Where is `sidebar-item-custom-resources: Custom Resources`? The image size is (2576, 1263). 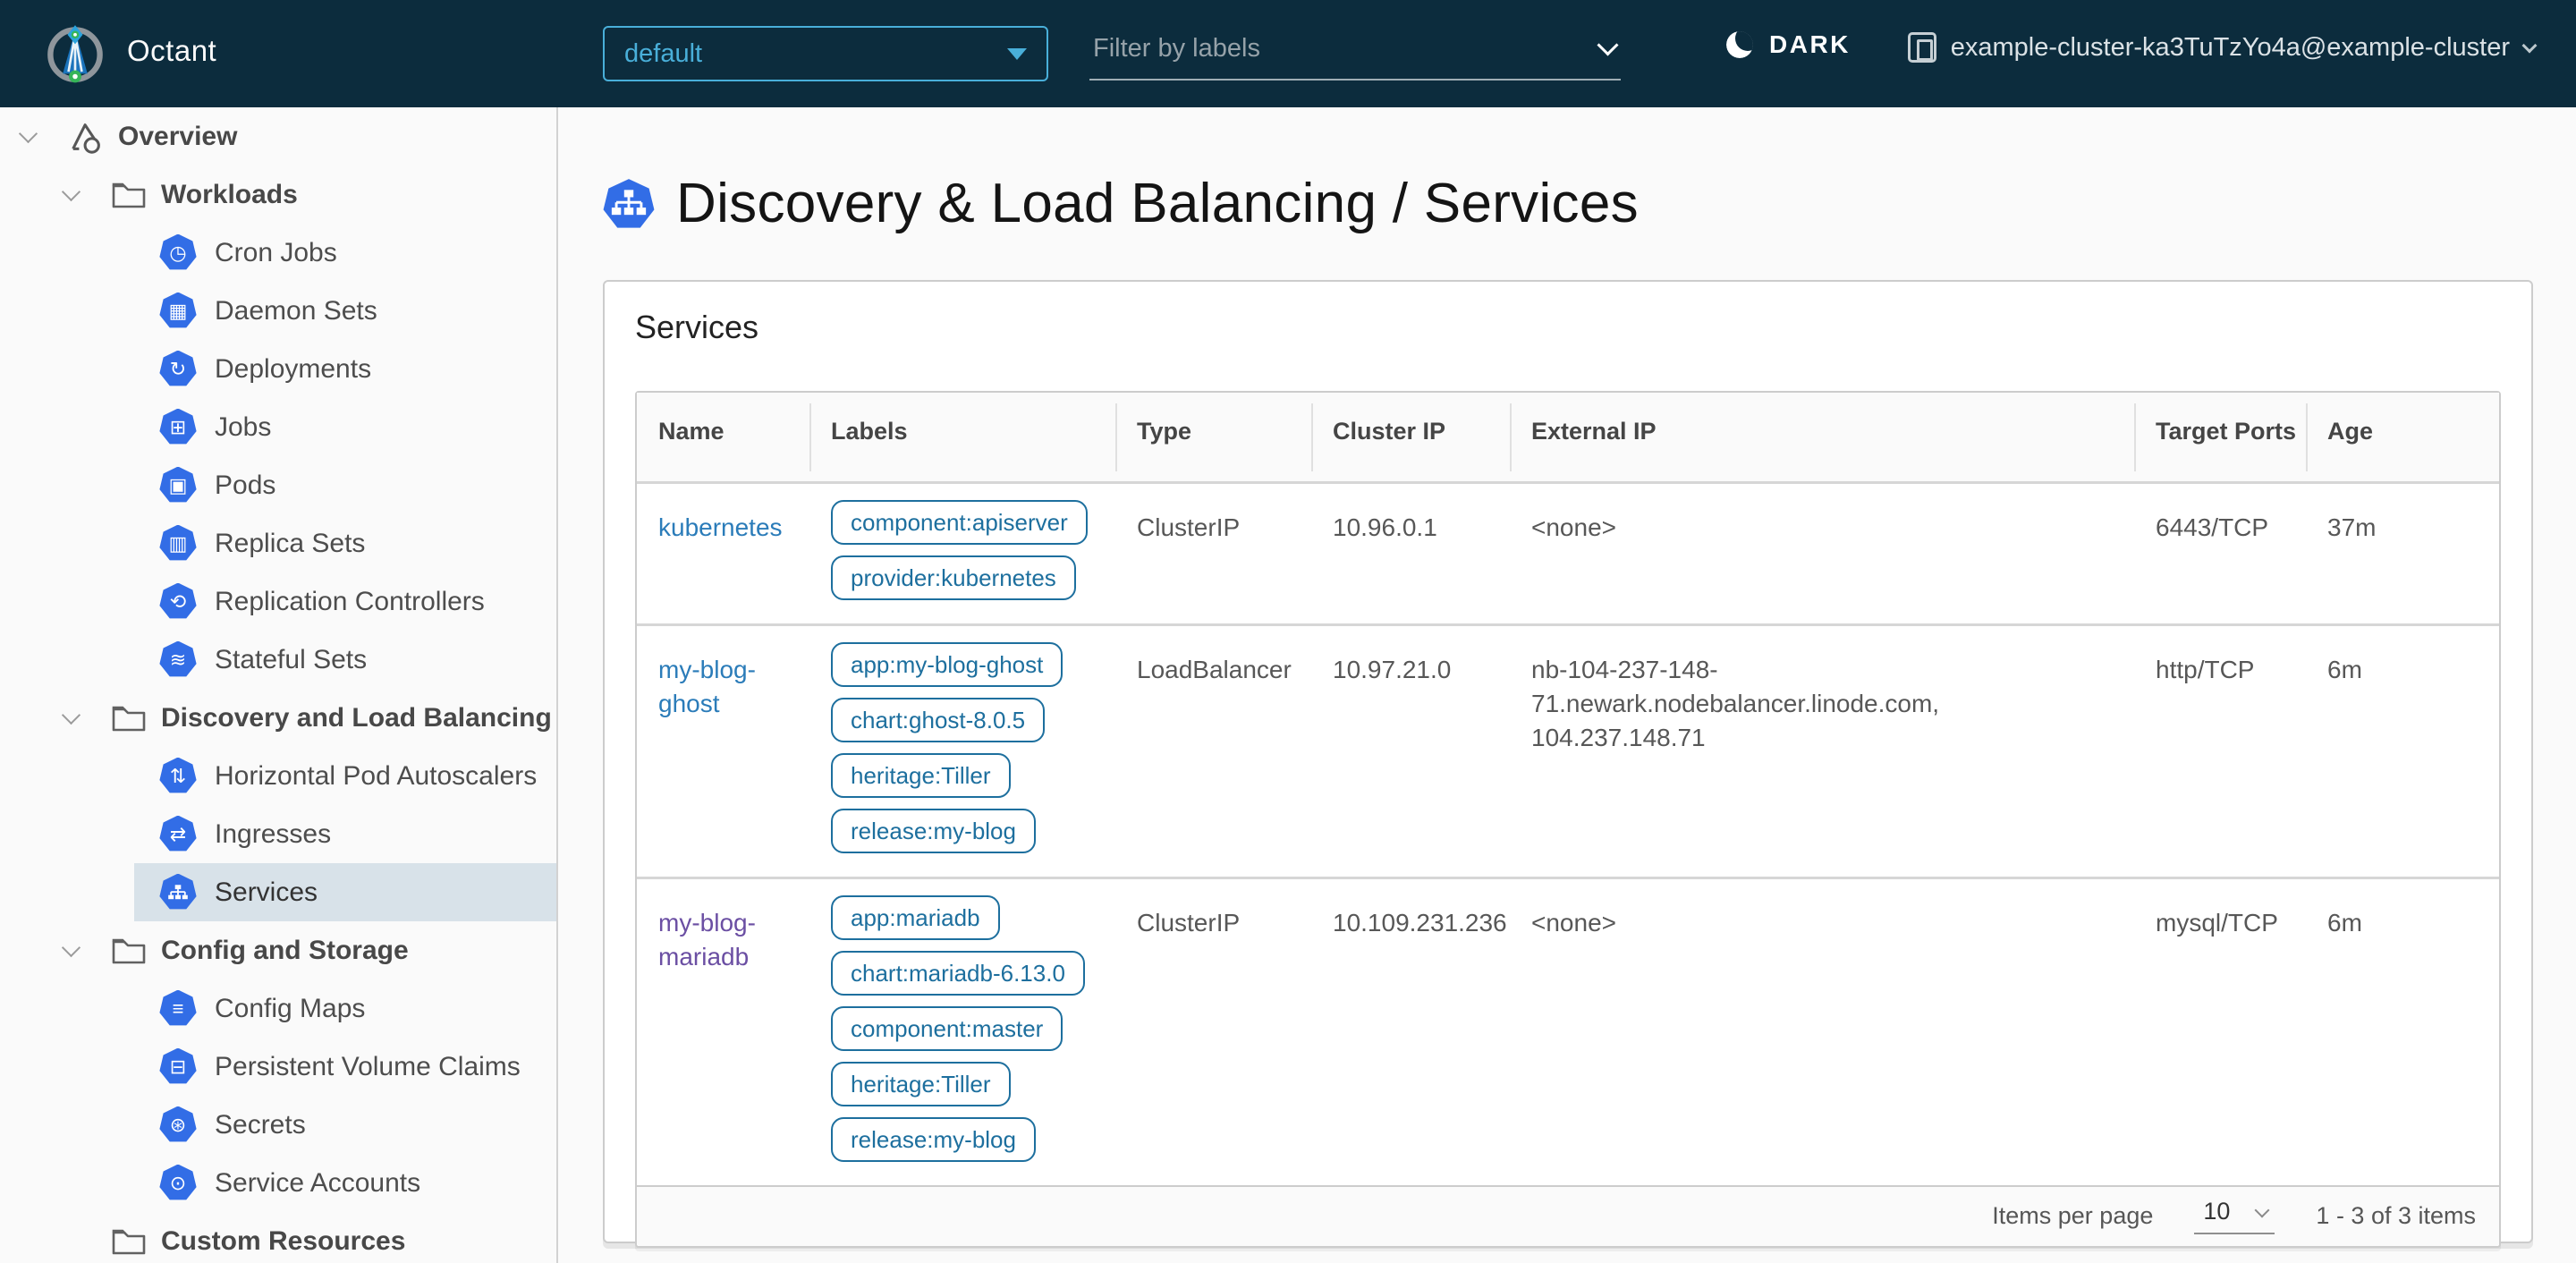
sidebar-item-custom-resources: Custom Resources is located at coordinates (278, 1237).